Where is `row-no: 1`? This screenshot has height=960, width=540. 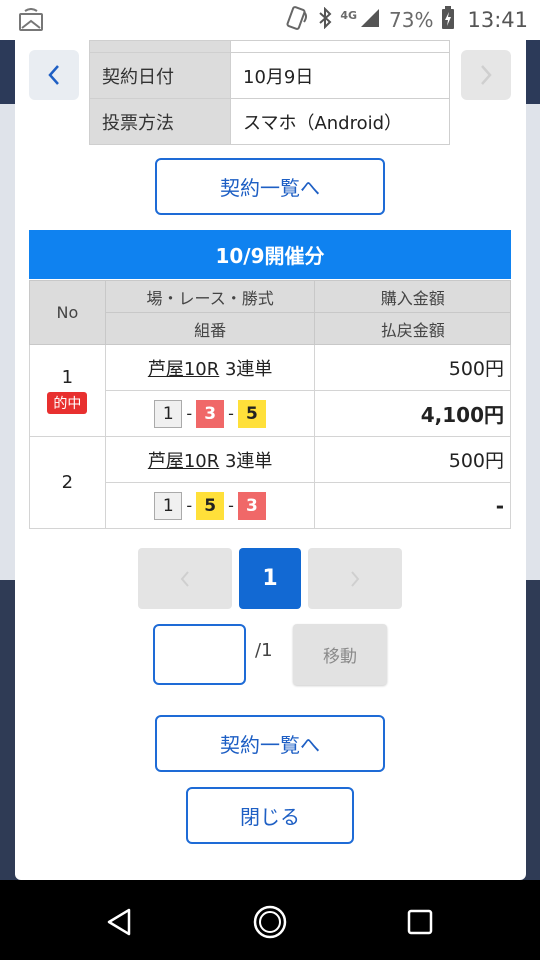 row-no: 1 is located at coordinates (67, 377).